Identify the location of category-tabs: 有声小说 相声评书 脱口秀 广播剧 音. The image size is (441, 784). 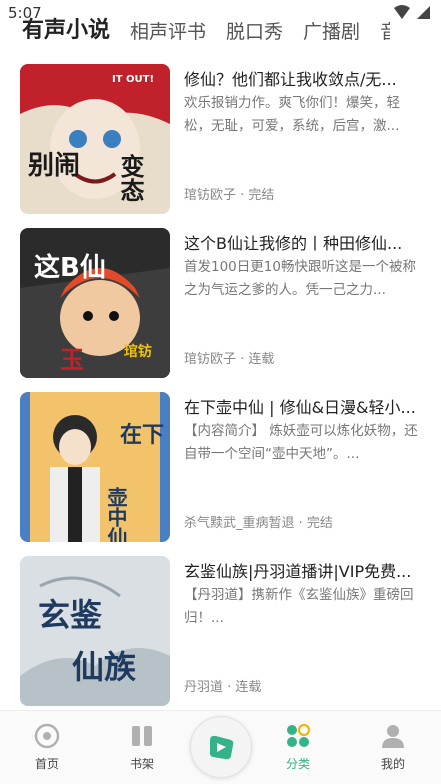
(220, 29).